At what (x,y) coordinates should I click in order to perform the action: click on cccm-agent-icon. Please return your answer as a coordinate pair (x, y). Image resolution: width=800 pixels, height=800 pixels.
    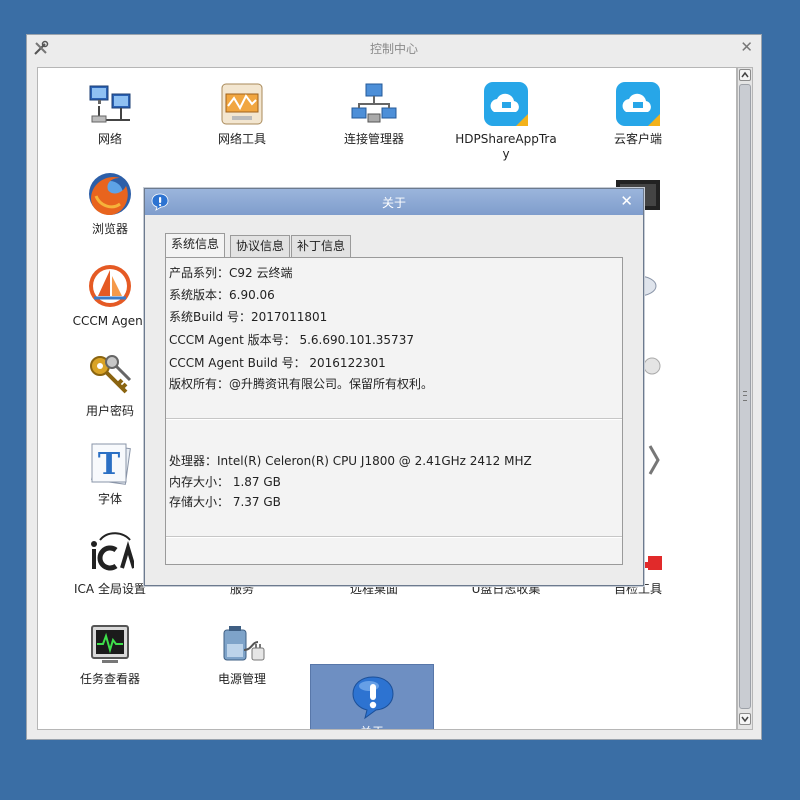
    Looking at the image, I should click on (110, 286).